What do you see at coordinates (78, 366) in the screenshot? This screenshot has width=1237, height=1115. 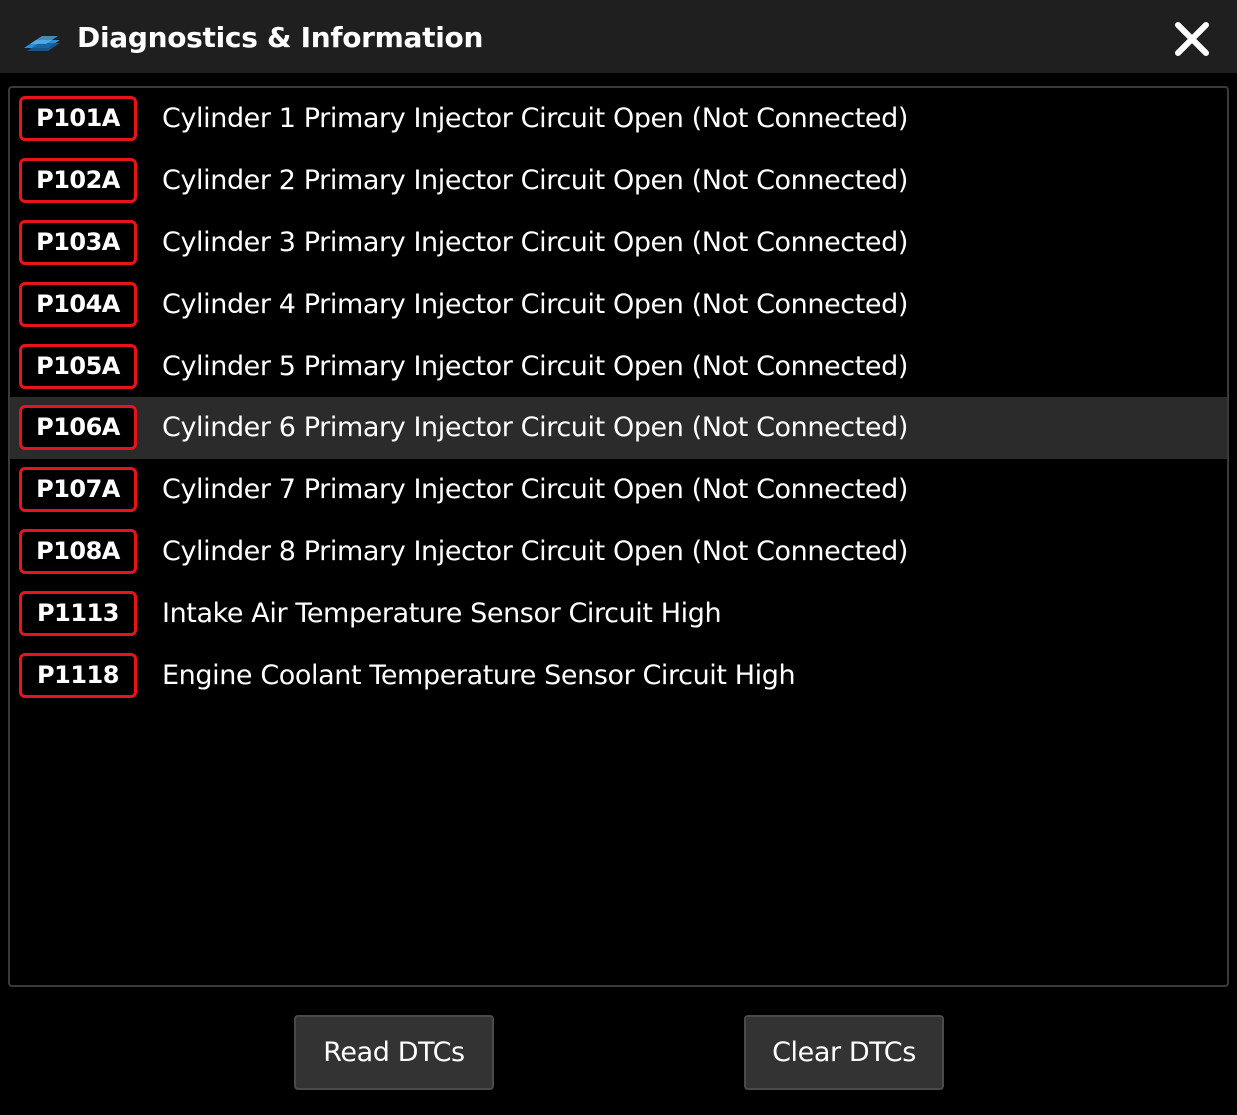 I see `dtc-code-badge: P105A` at bounding box center [78, 366].